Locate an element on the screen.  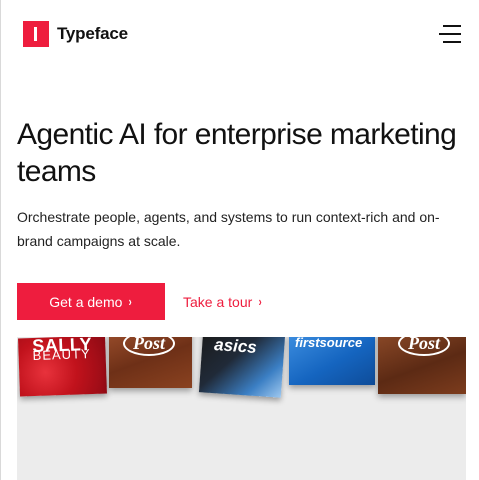
get-a-demo-button: Get a demo › is located at coordinates (91, 301).